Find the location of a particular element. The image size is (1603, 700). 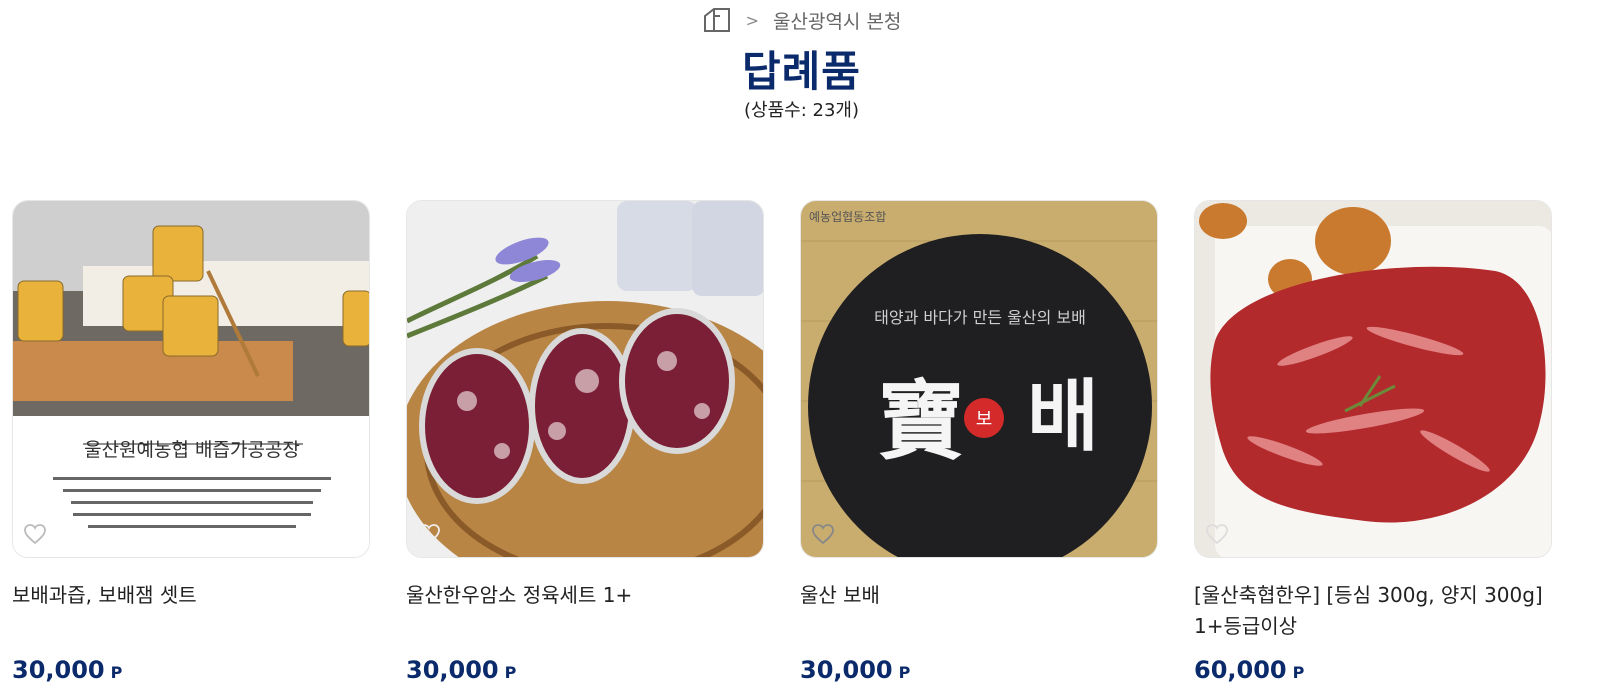

breadcrumb: > 울산광역시 본청 is located at coordinates (801, 20).